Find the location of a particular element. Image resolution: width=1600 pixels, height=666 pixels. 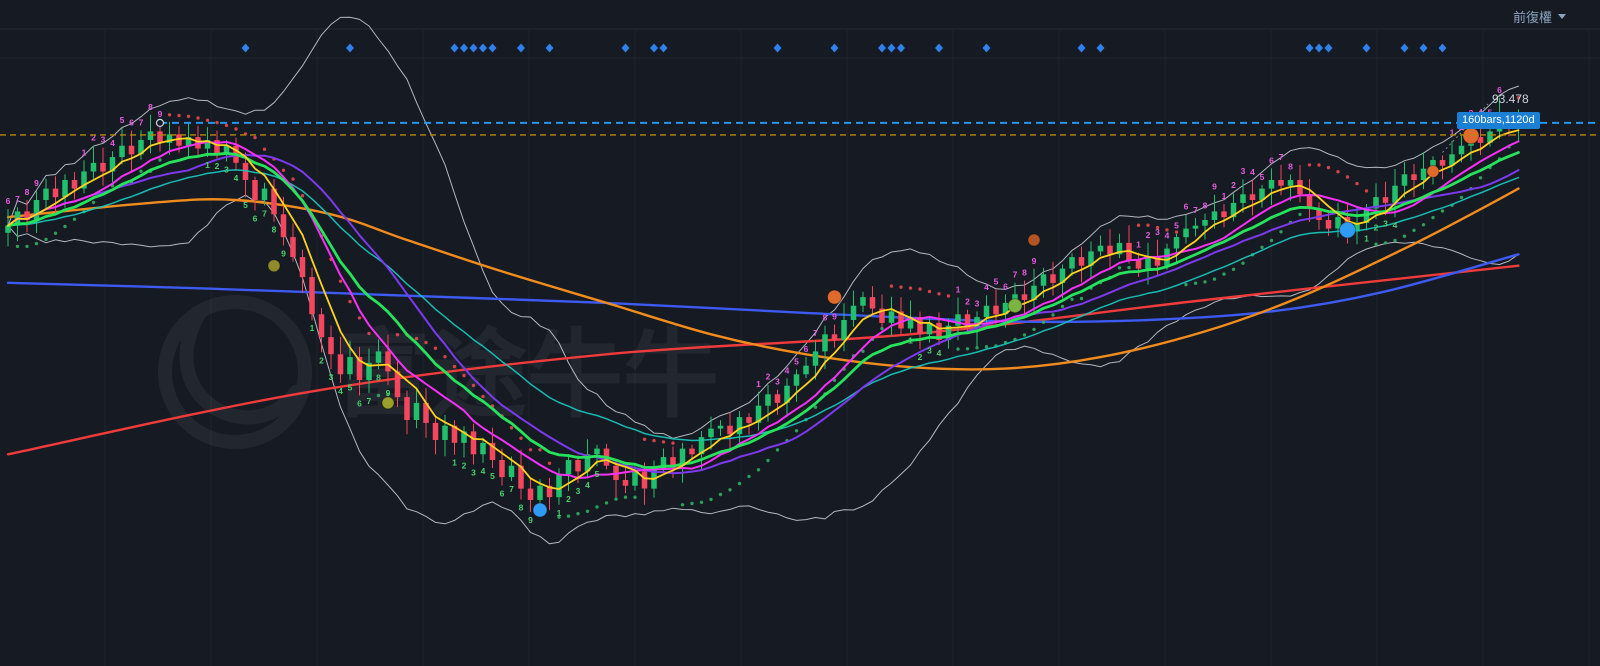

price-adjustment-selector: 前復權 is located at coordinates (1539, 16).